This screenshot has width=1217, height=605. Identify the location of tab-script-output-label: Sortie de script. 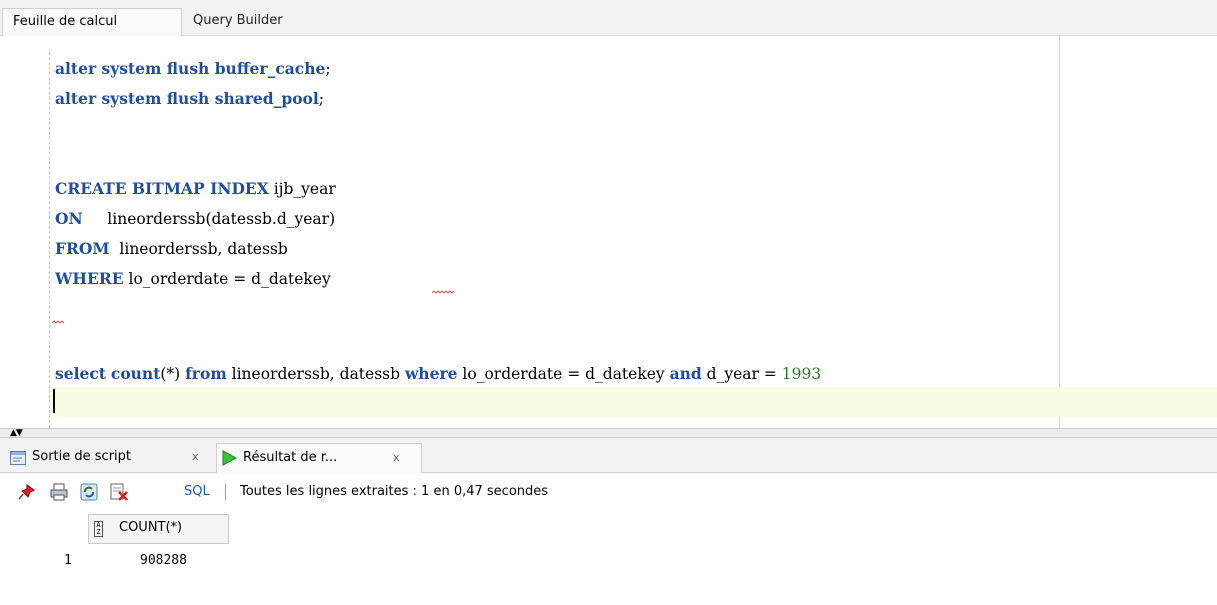
(81, 456).